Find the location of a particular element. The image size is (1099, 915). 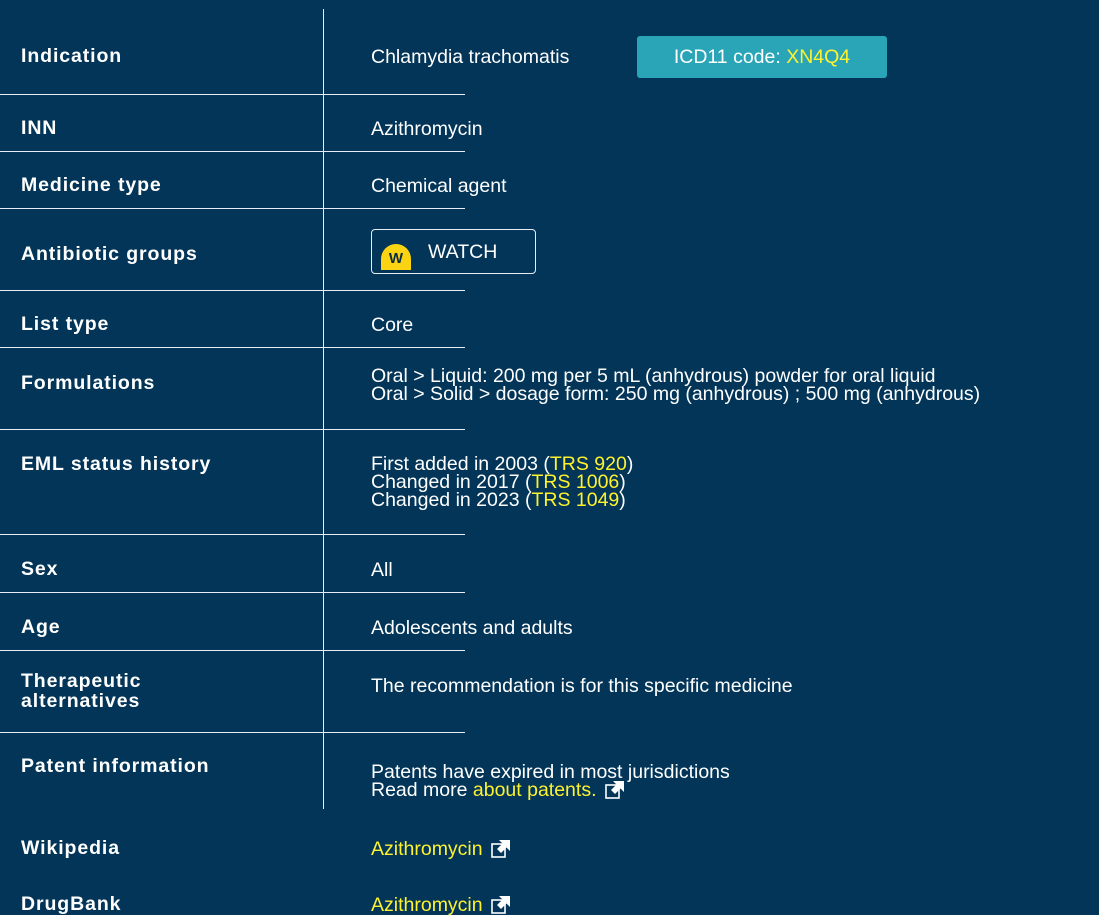

indication-label: Indication is located at coordinates (72, 56).